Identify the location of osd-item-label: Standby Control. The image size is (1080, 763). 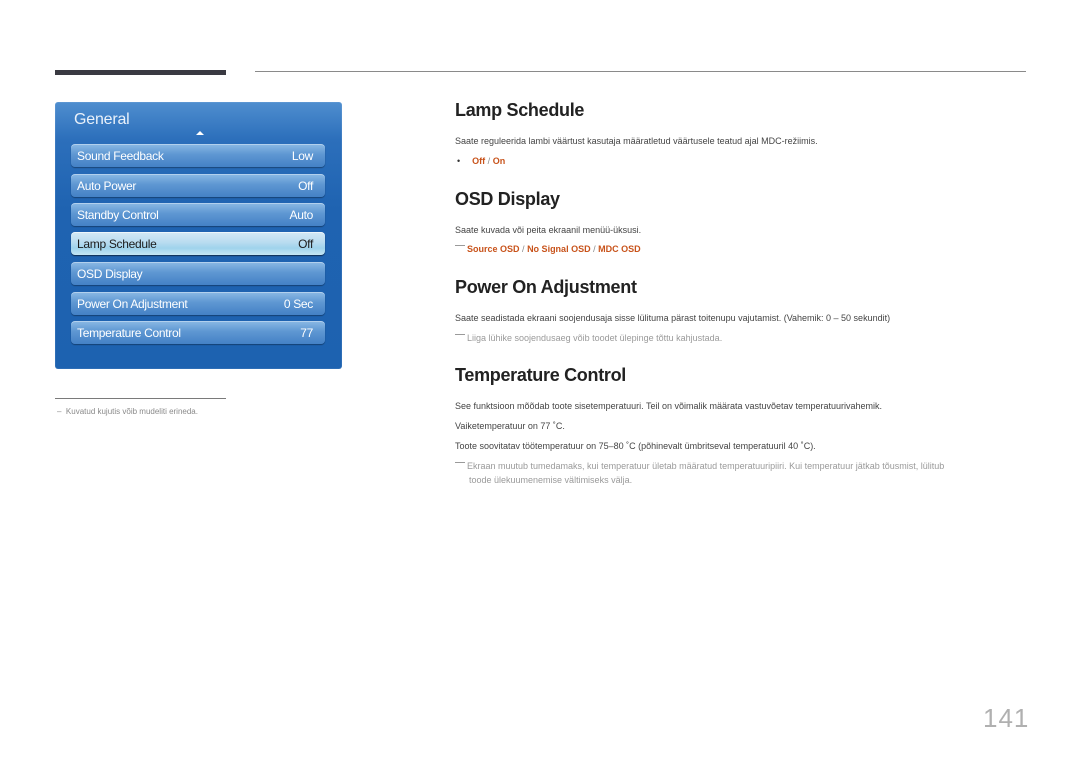
(118, 215).